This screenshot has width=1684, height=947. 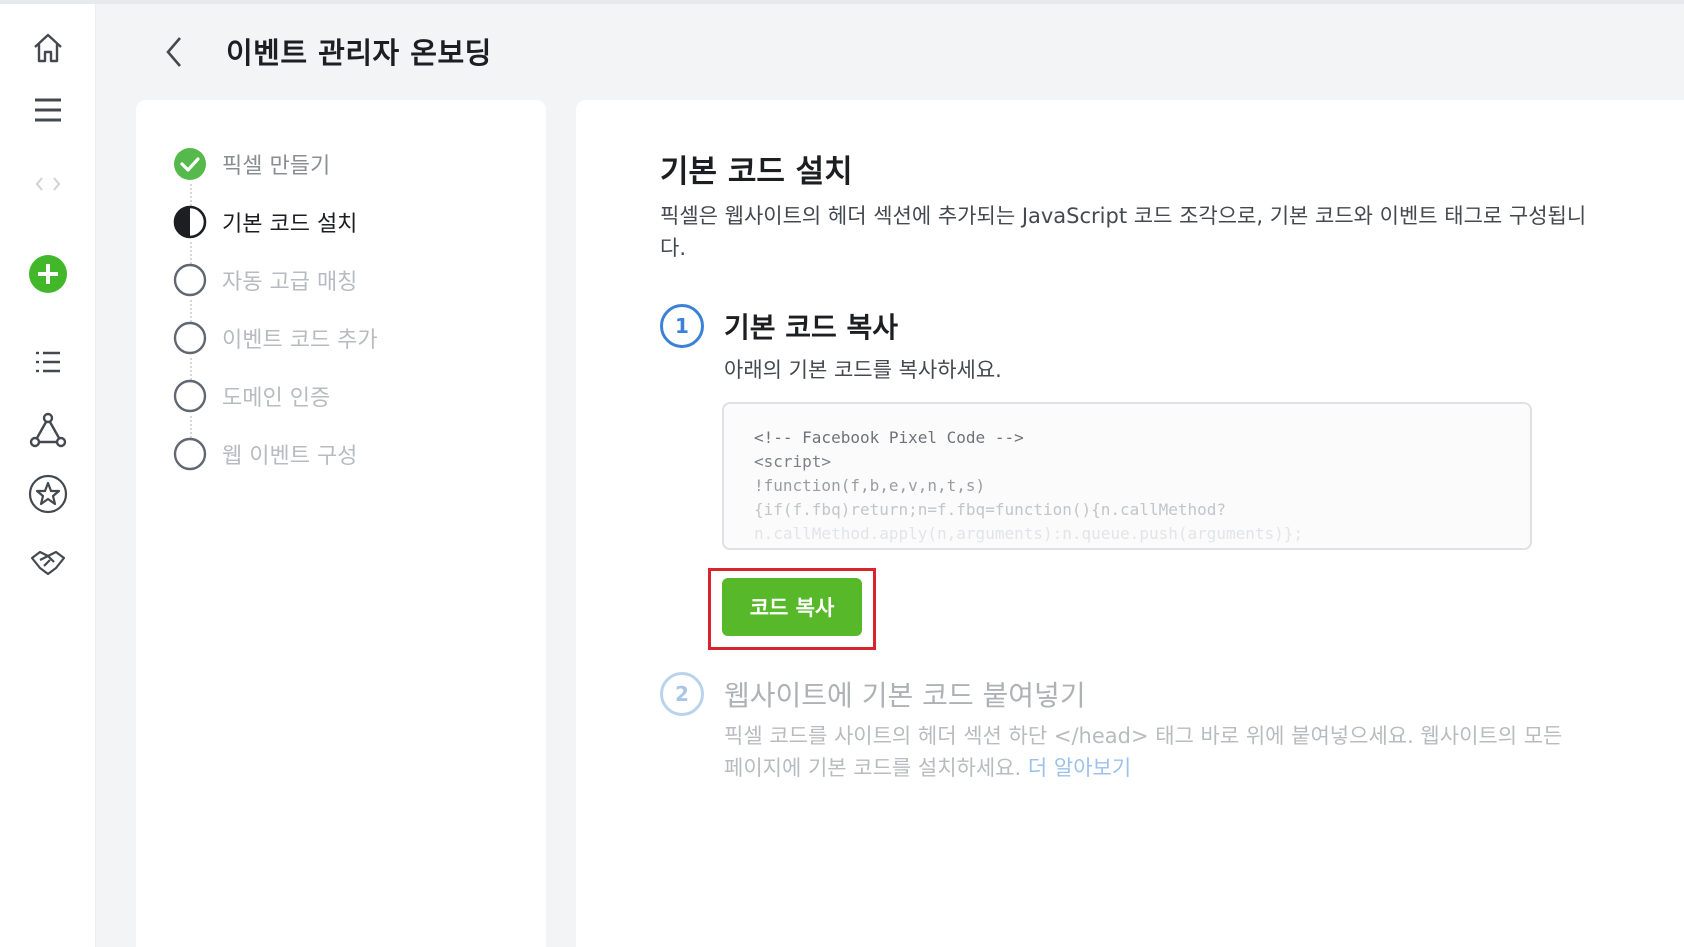 What do you see at coordinates (276, 398) in the screenshot?
I see `step-label: 도메인 인증` at bounding box center [276, 398].